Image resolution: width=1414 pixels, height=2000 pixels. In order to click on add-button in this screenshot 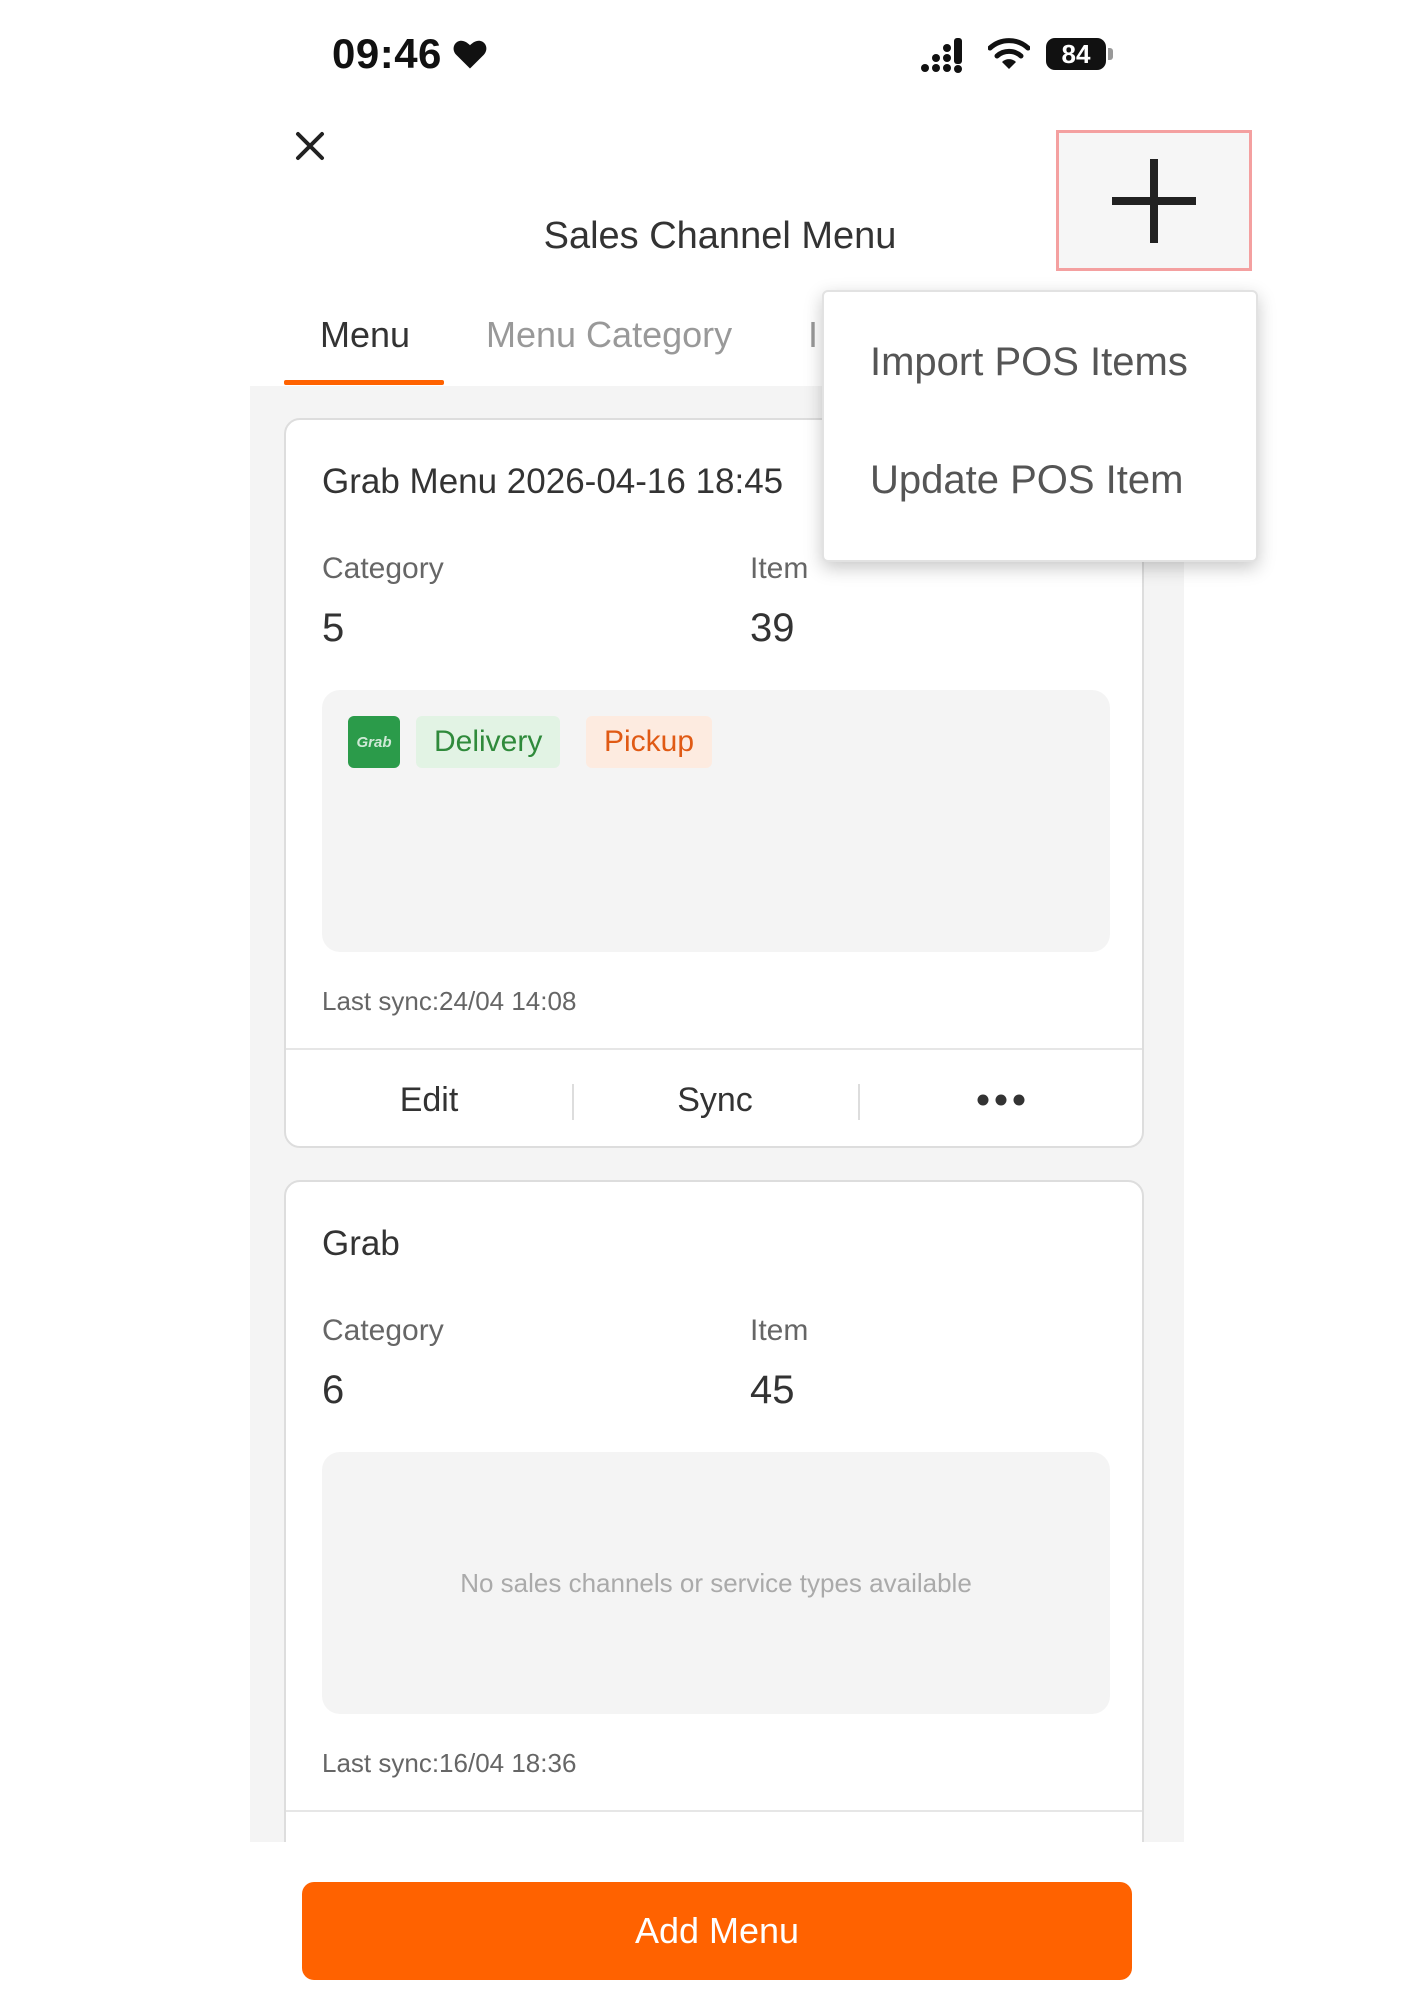, I will do `click(1154, 200)`.